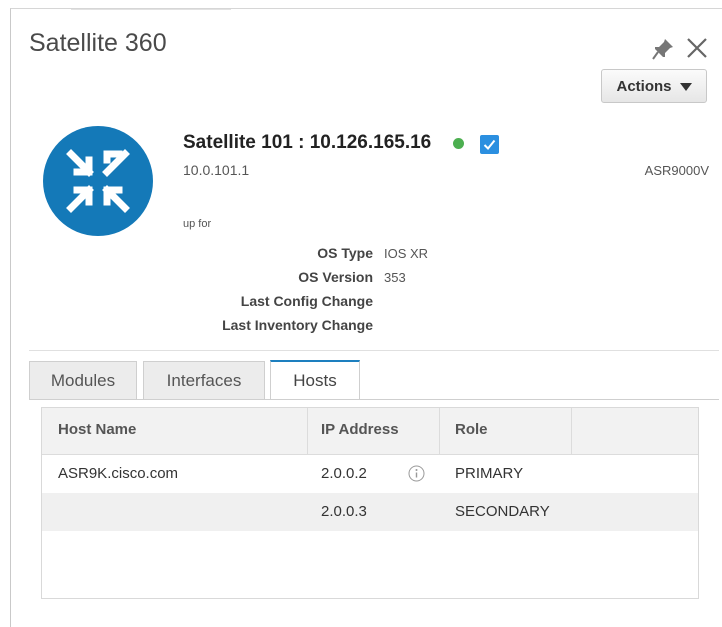 The image size is (722, 627). I want to click on tab-label: Modules, so click(83, 380).